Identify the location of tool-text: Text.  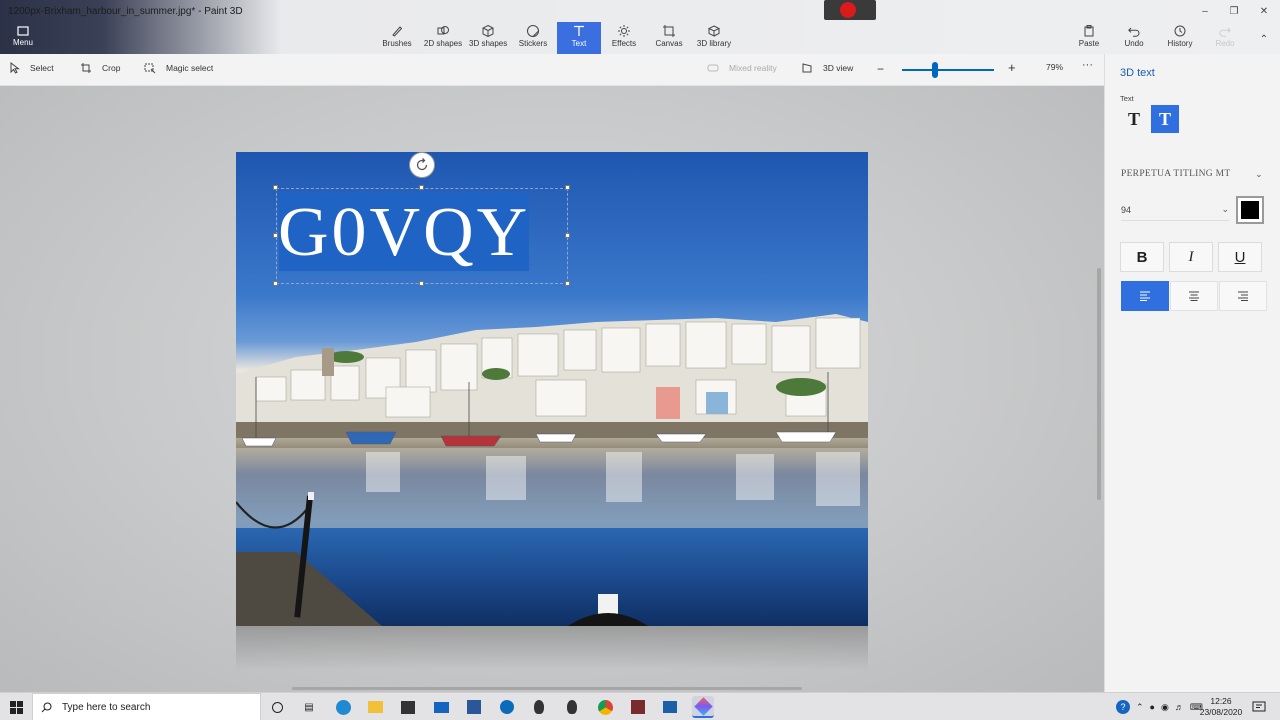
(579, 38).